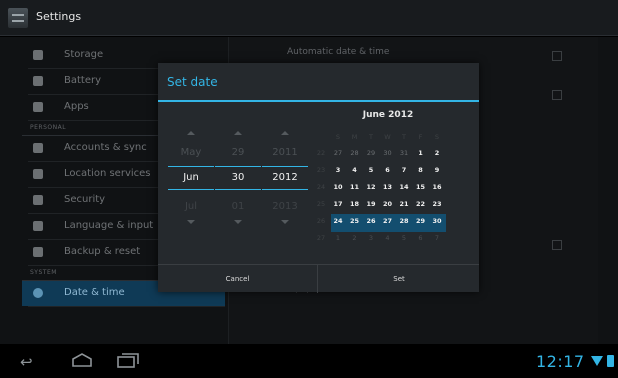  I want to click on day-current-value: 30, so click(238, 177).